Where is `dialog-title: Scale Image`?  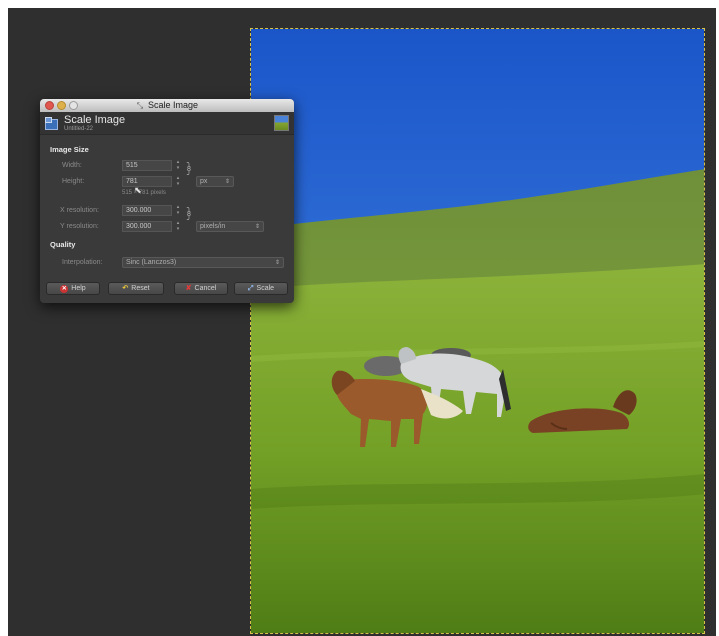 dialog-title: Scale Image is located at coordinates (95, 120).